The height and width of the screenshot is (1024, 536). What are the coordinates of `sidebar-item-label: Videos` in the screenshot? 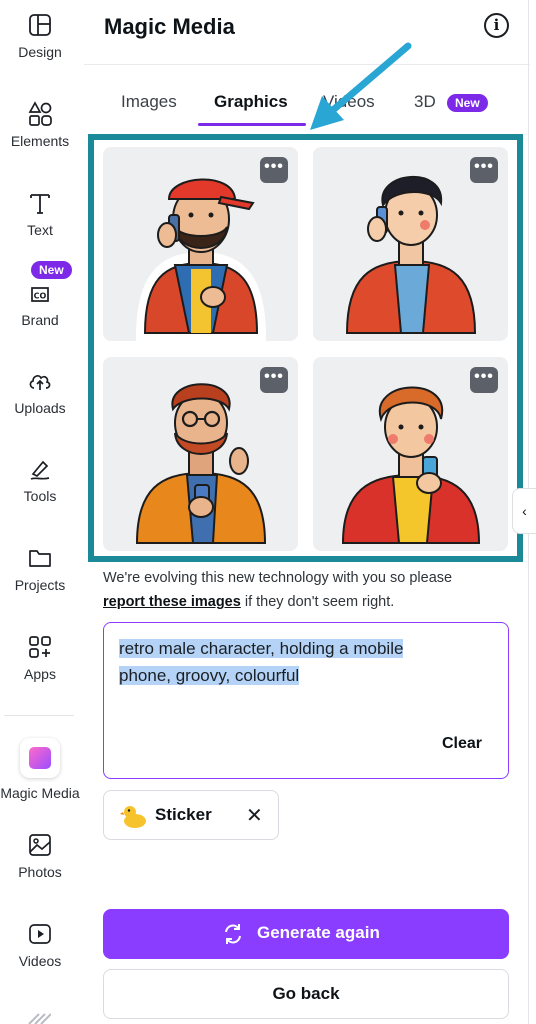 It's located at (40, 961).